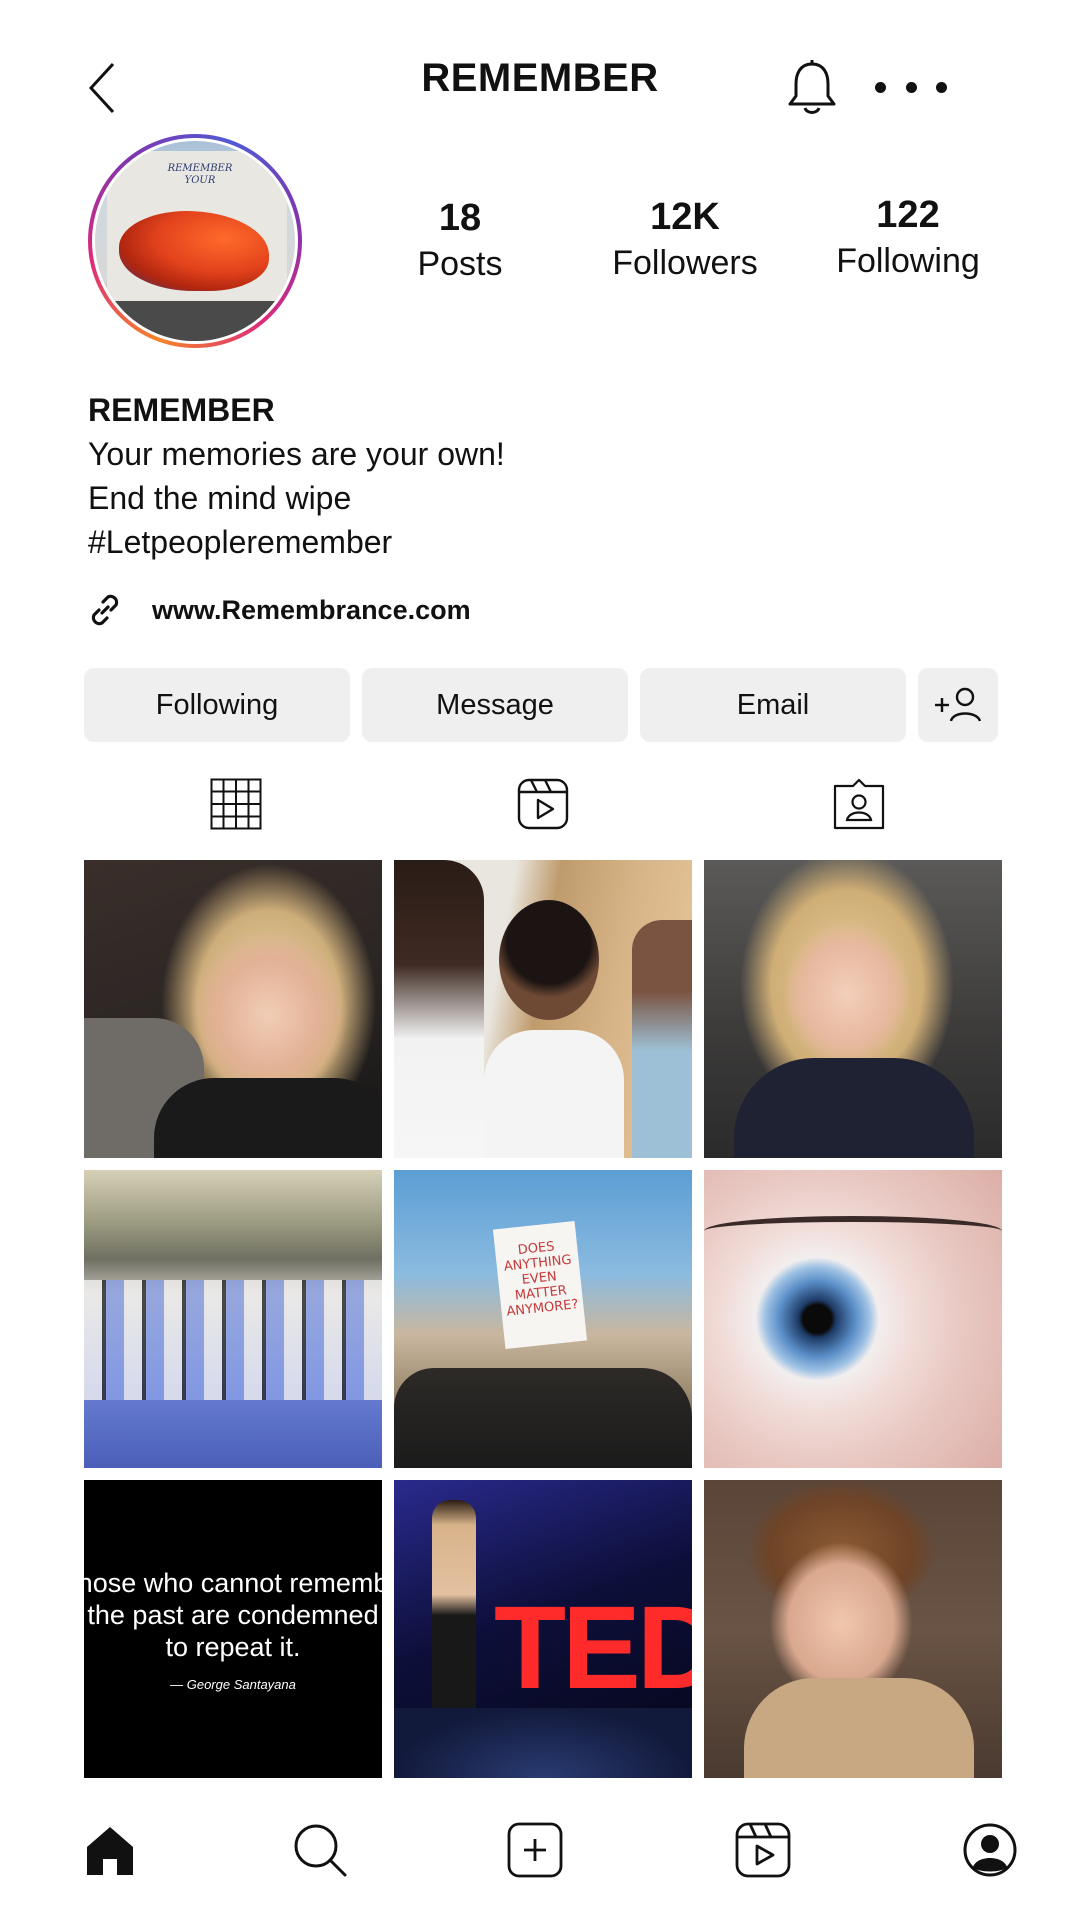 The width and height of the screenshot is (1080, 1920). Describe the element at coordinates (685, 263) in the screenshot. I see `followers-label: Followers` at that location.